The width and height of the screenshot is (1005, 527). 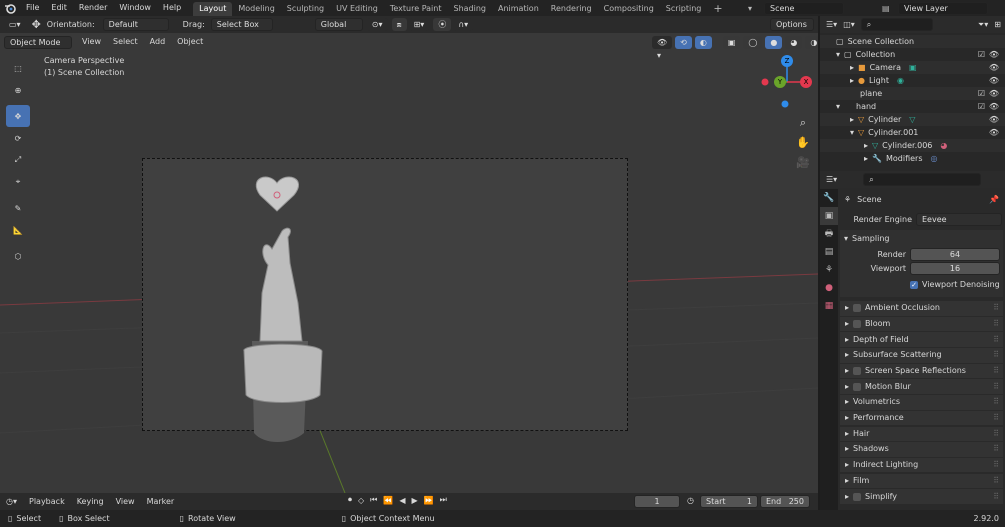 What do you see at coordinates (803, 123) in the screenshot?
I see `zoom-icon: ⌕` at bounding box center [803, 123].